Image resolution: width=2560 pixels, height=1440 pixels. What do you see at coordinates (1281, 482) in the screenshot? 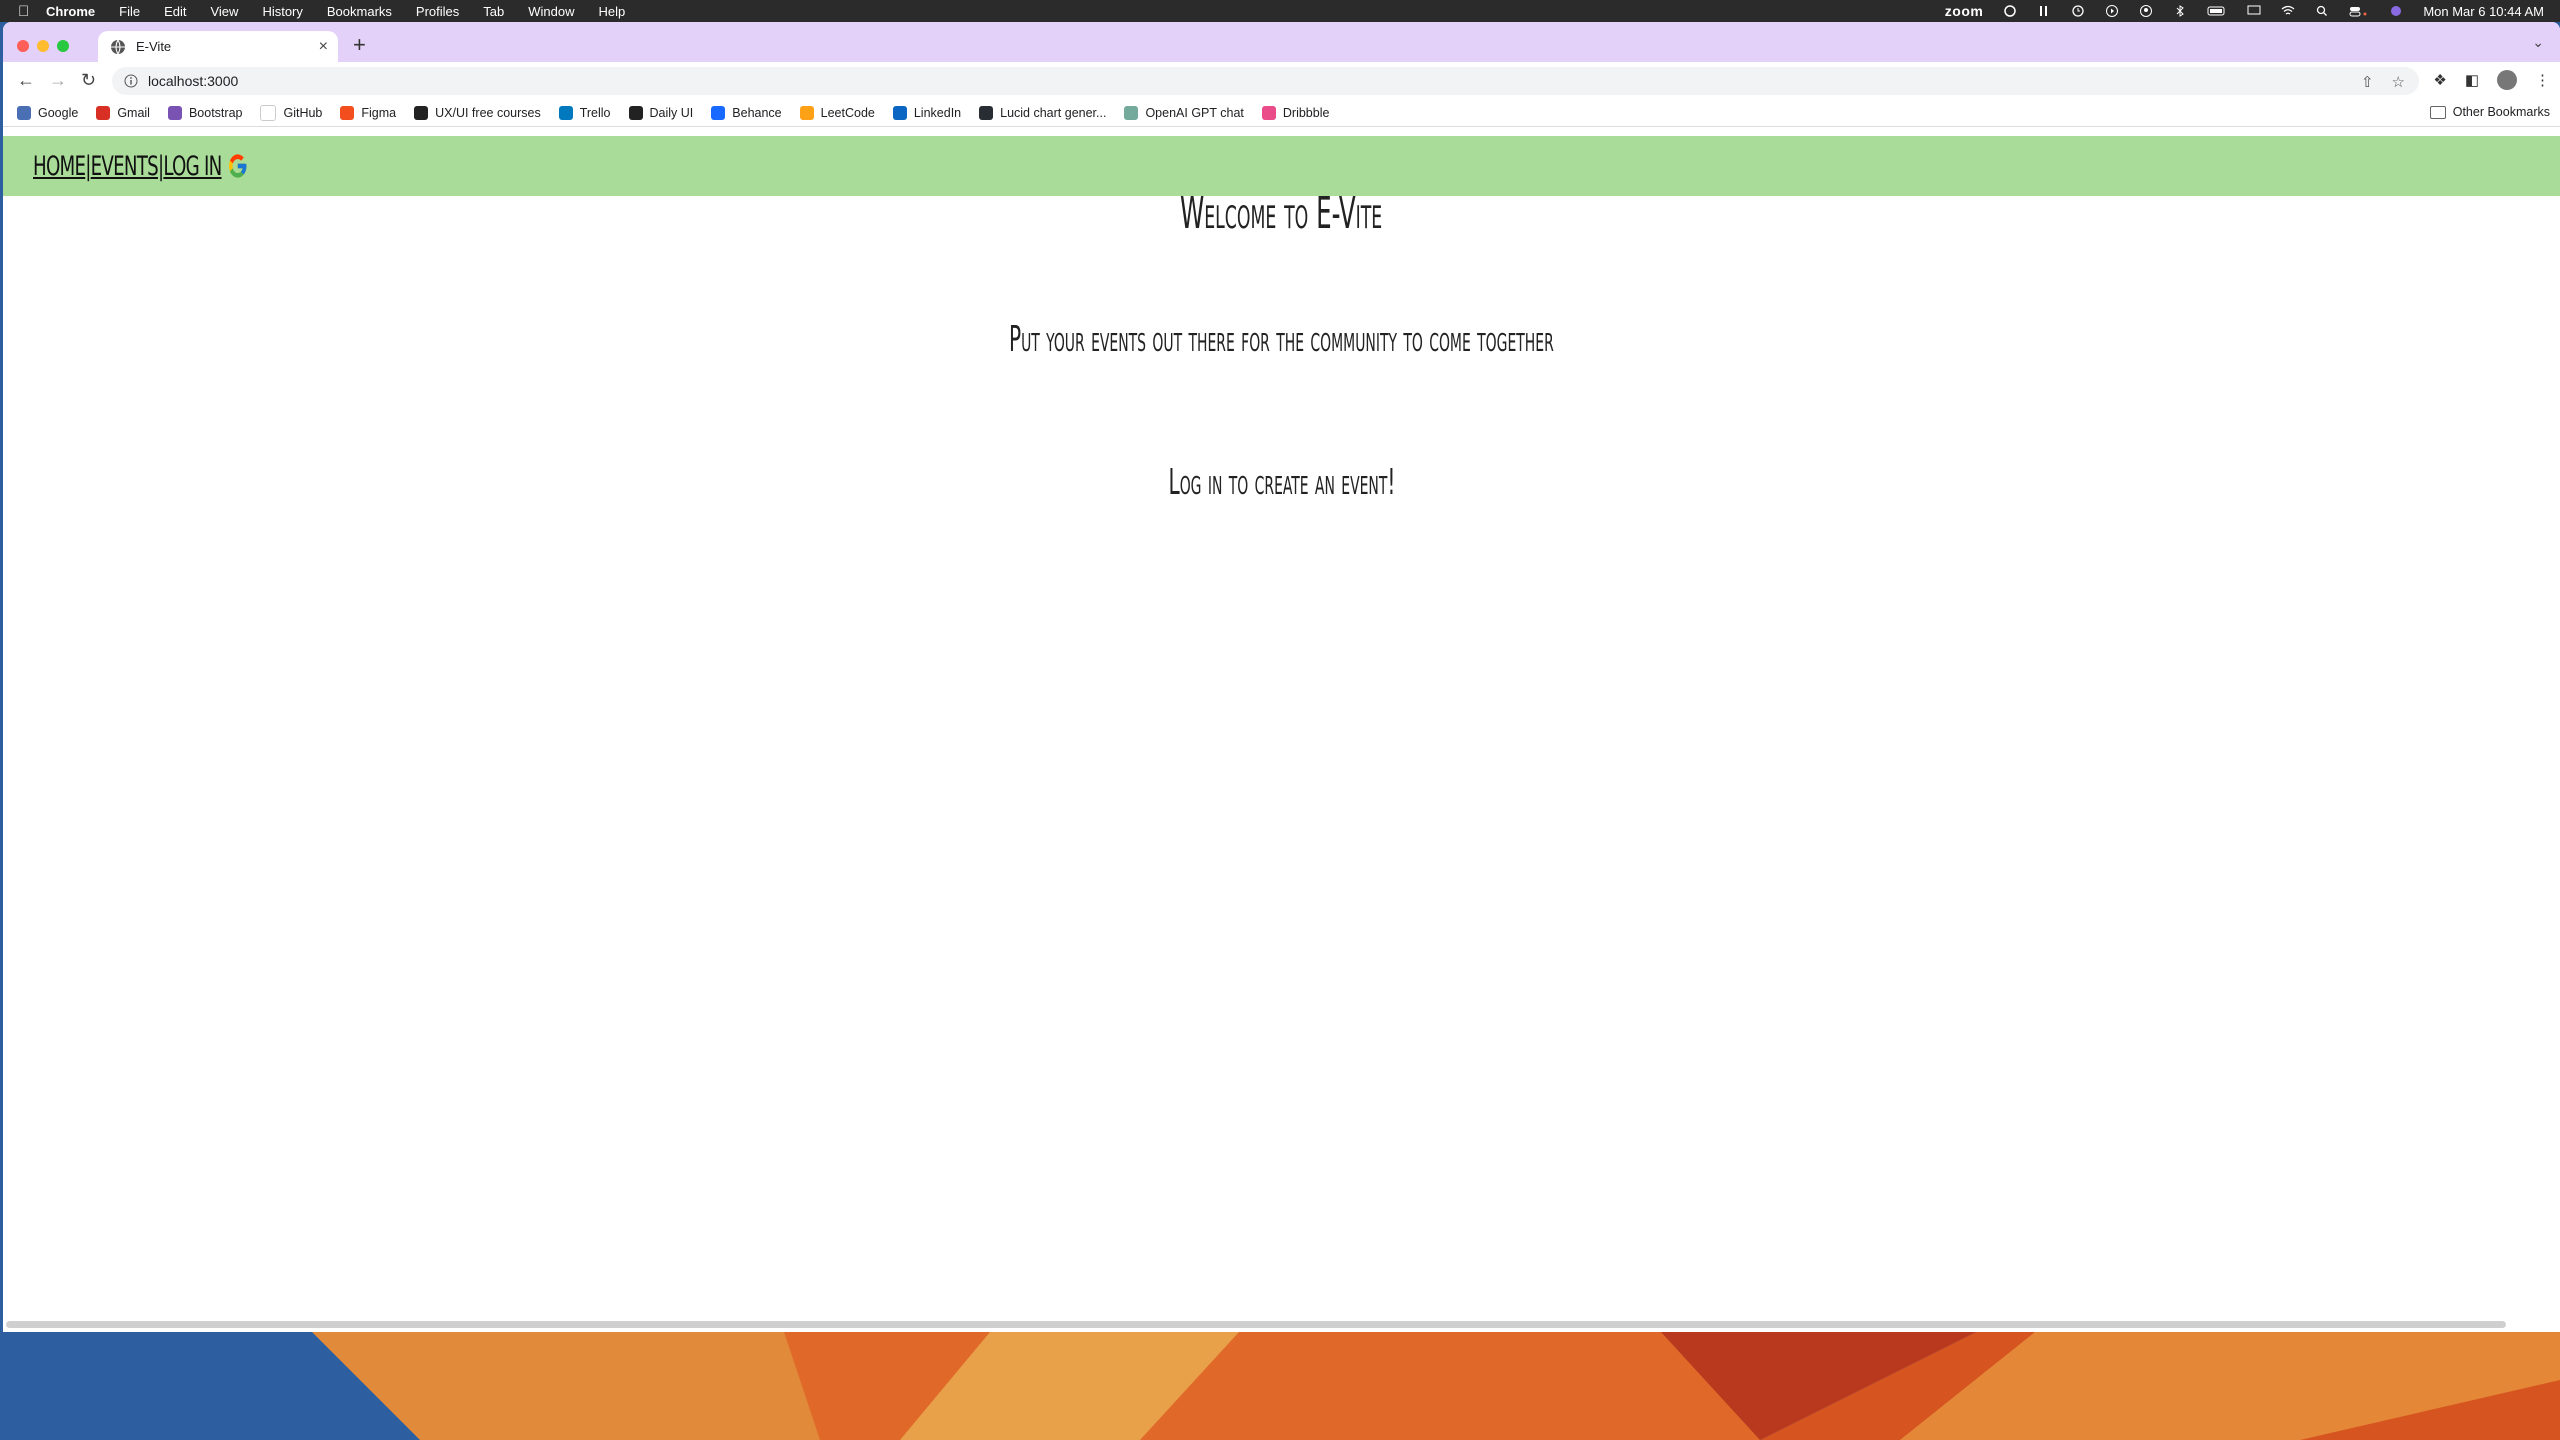
I see `login-prompt: Log in to create an event!` at bounding box center [1281, 482].